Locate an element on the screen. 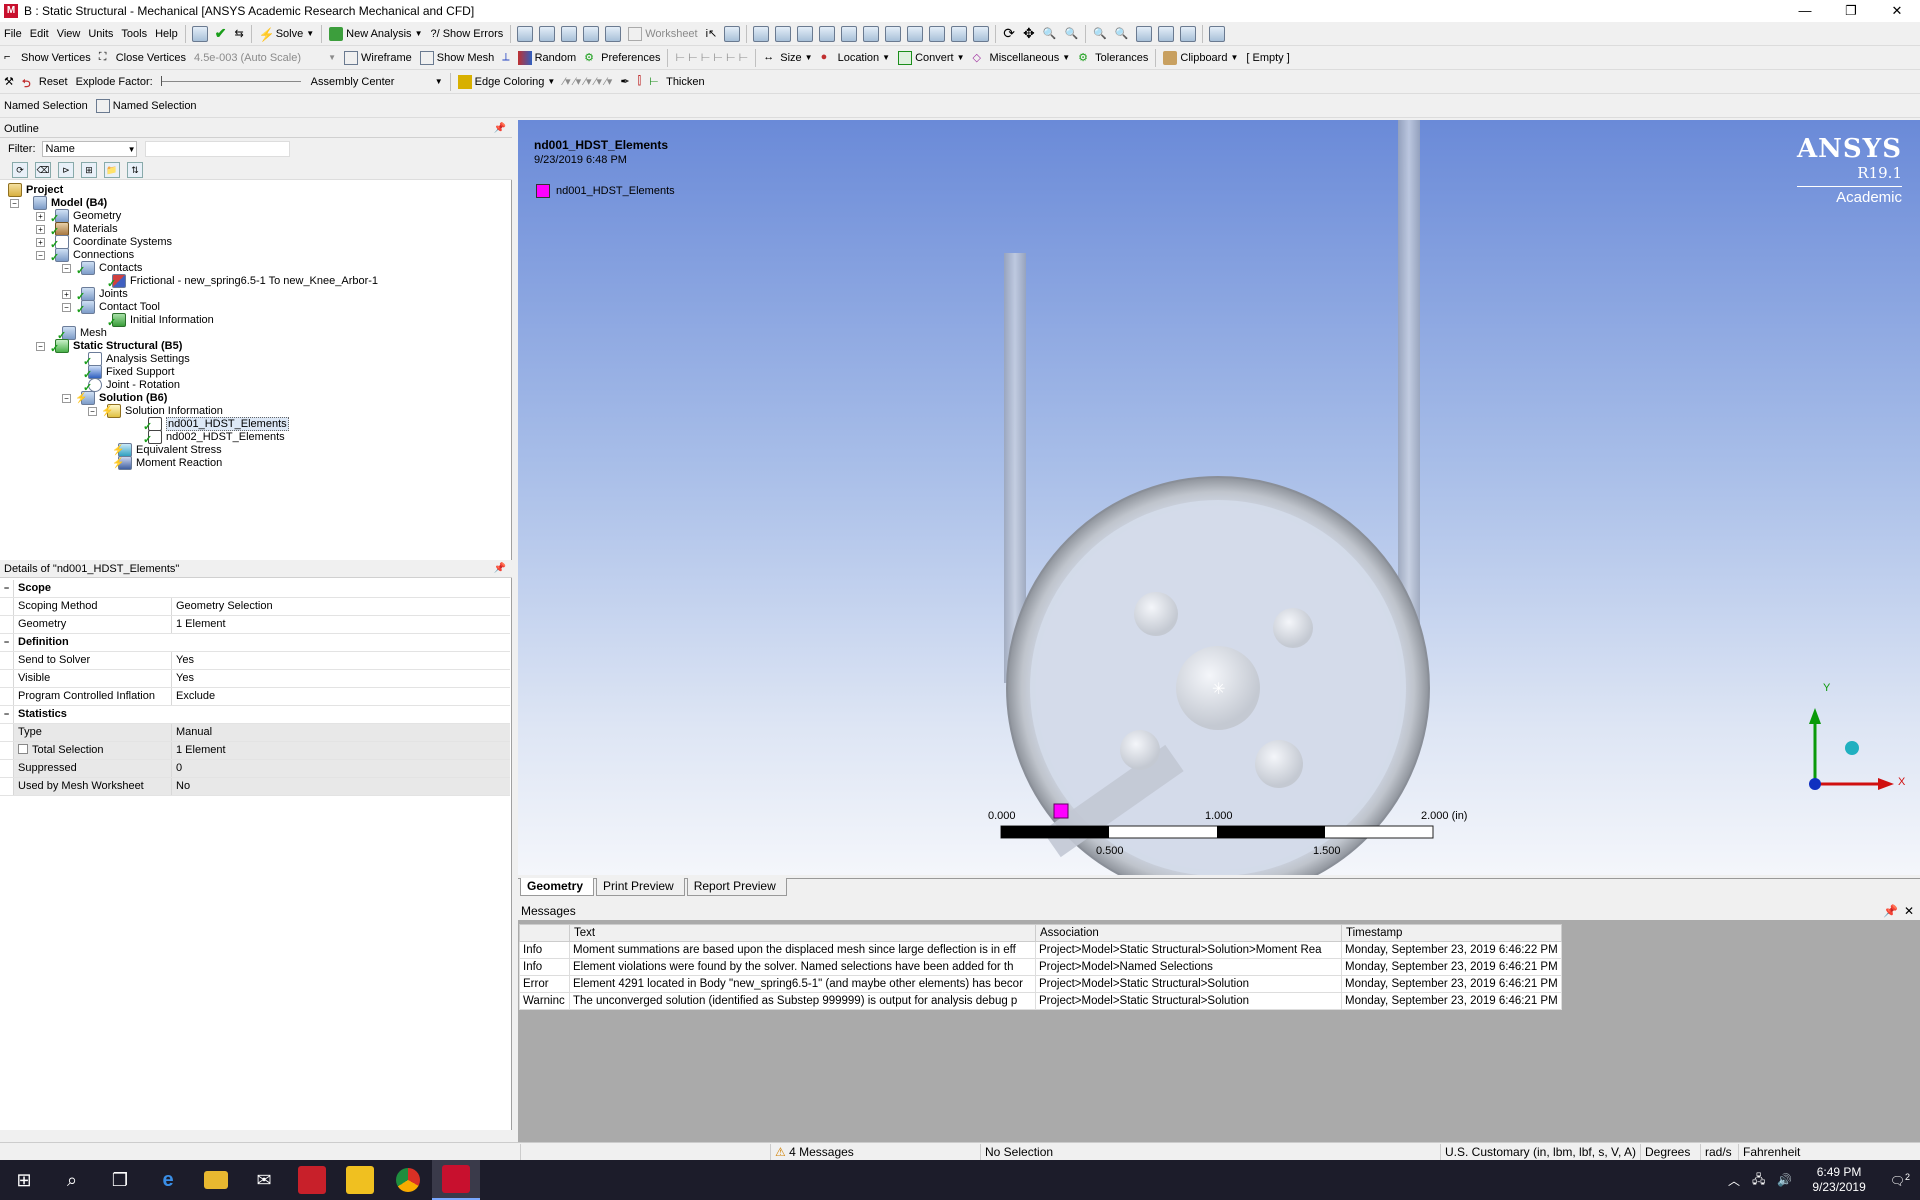 The image size is (1920, 1200). iso-view-icon is located at coordinates (1143, 33).